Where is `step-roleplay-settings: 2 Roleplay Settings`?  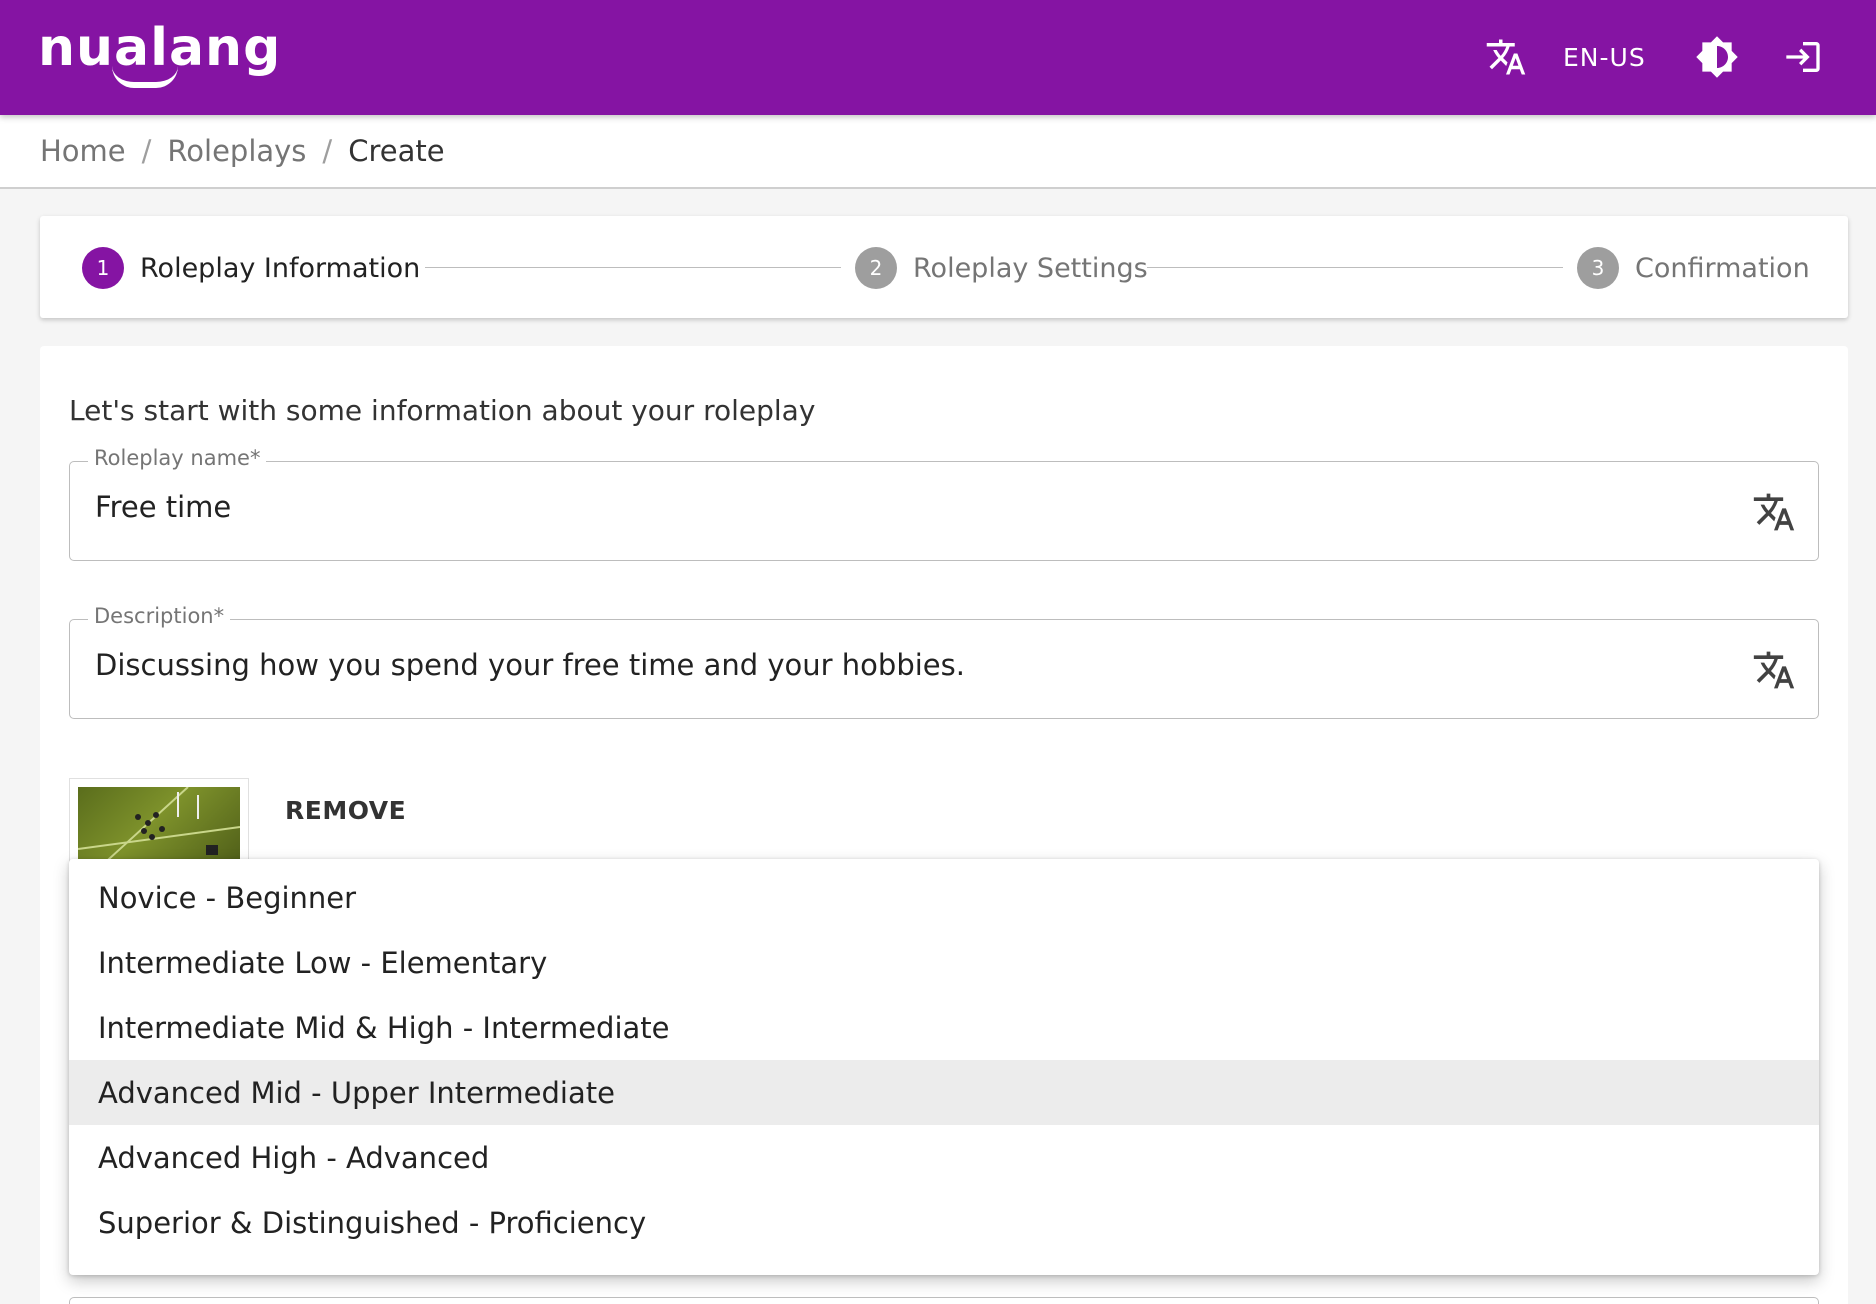
step-roleplay-settings: 2 Roleplay Settings is located at coordinates (1001, 268).